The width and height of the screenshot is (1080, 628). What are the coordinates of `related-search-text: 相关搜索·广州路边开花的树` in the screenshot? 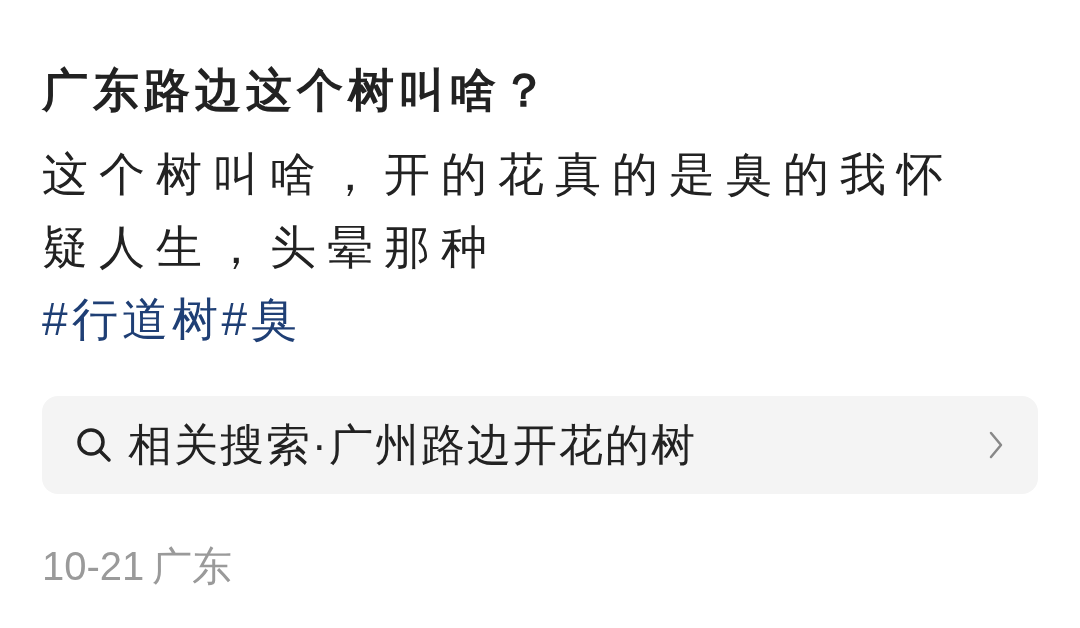 It's located at (412, 445).